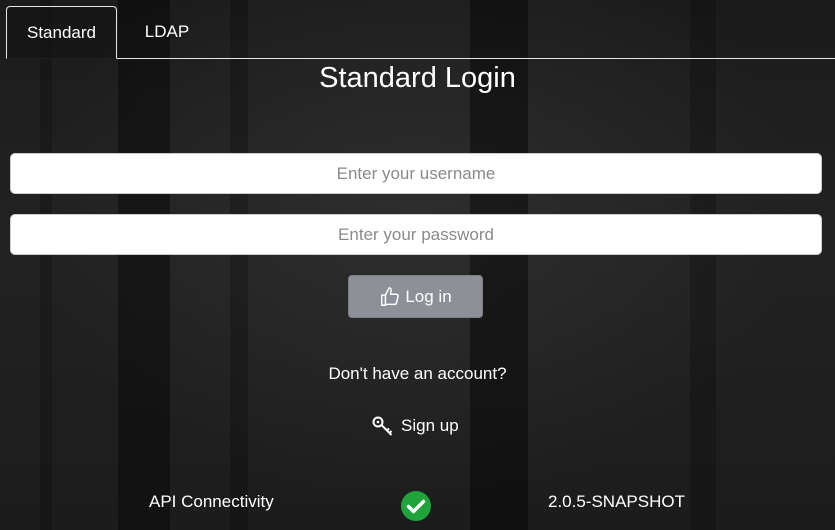  Describe the element at coordinates (382, 426) in the screenshot. I see `key-icon` at that location.